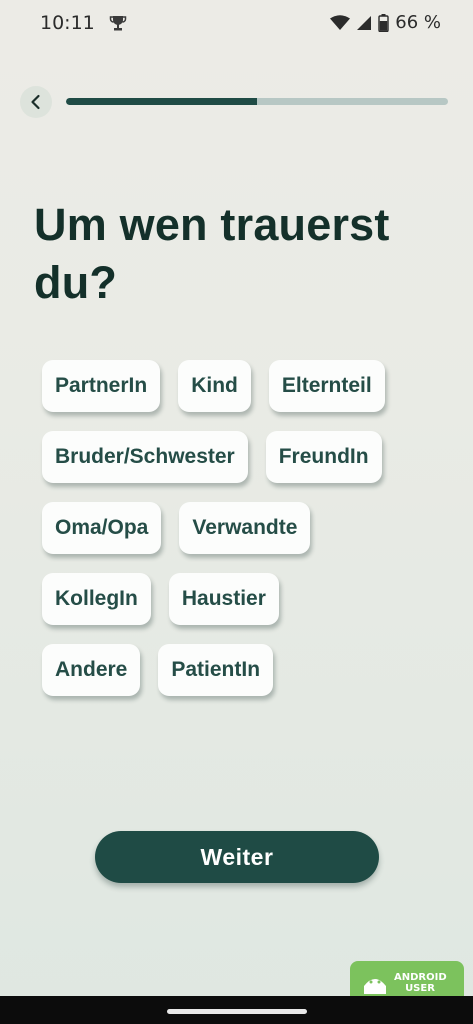  I want to click on option-chip: Andere, so click(91, 670).